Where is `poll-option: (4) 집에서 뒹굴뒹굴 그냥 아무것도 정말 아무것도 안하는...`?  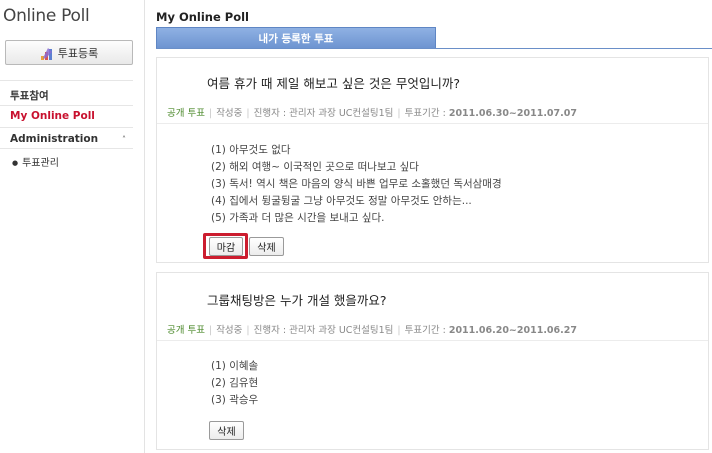
poll-option: (4) 집에서 뒹굴뒹굴 그냥 아무것도 정말 아무것도 안하는... is located at coordinates (341, 201).